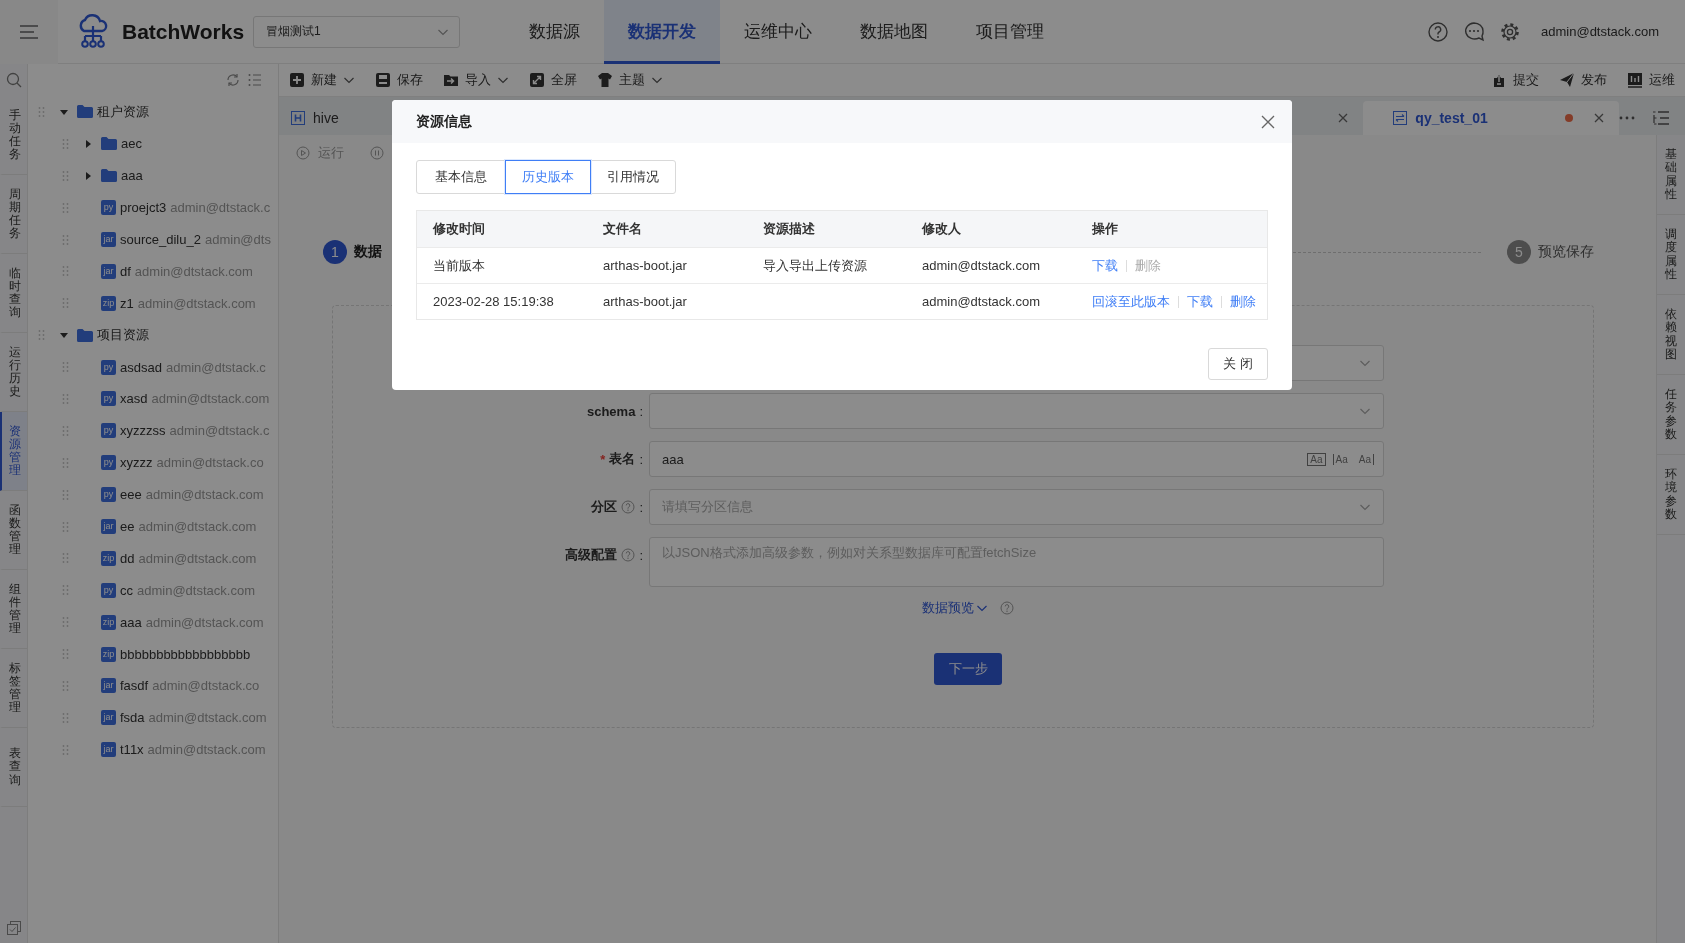 Image resolution: width=1685 pixels, height=943 pixels. I want to click on step-number: 5, so click(1519, 252).